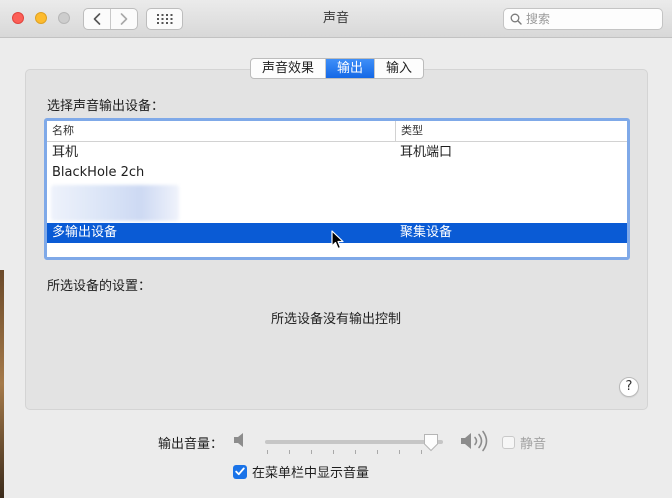 This screenshot has height=498, width=672. I want to click on minimize-button, so click(41, 18).